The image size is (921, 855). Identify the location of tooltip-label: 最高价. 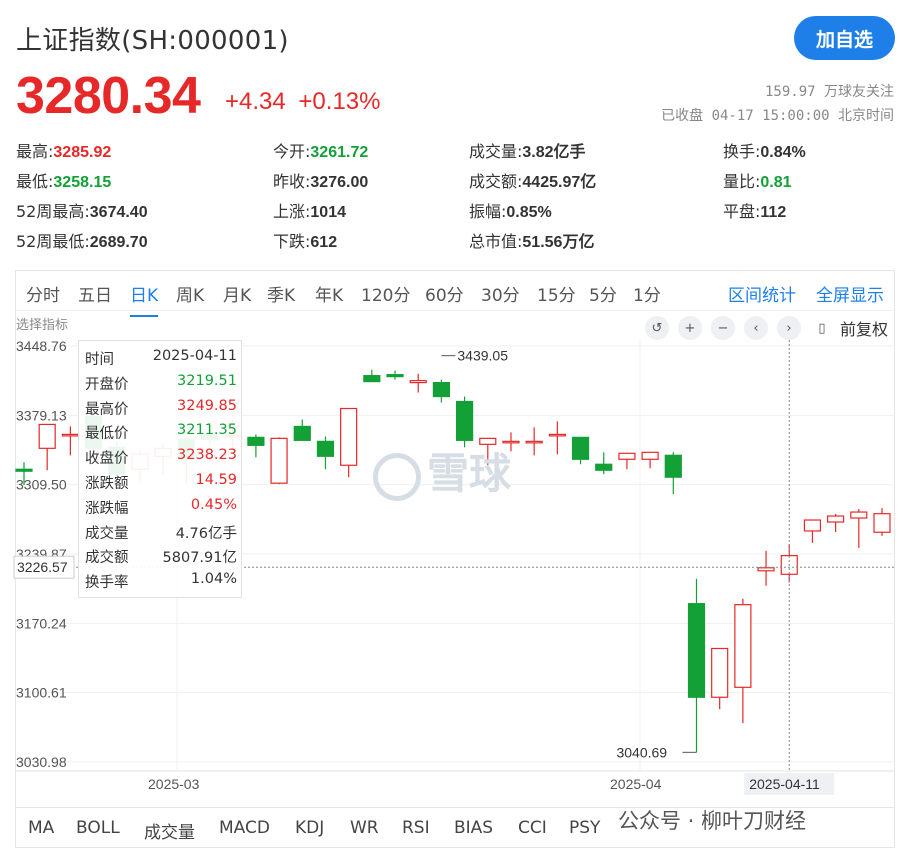
(107, 409).